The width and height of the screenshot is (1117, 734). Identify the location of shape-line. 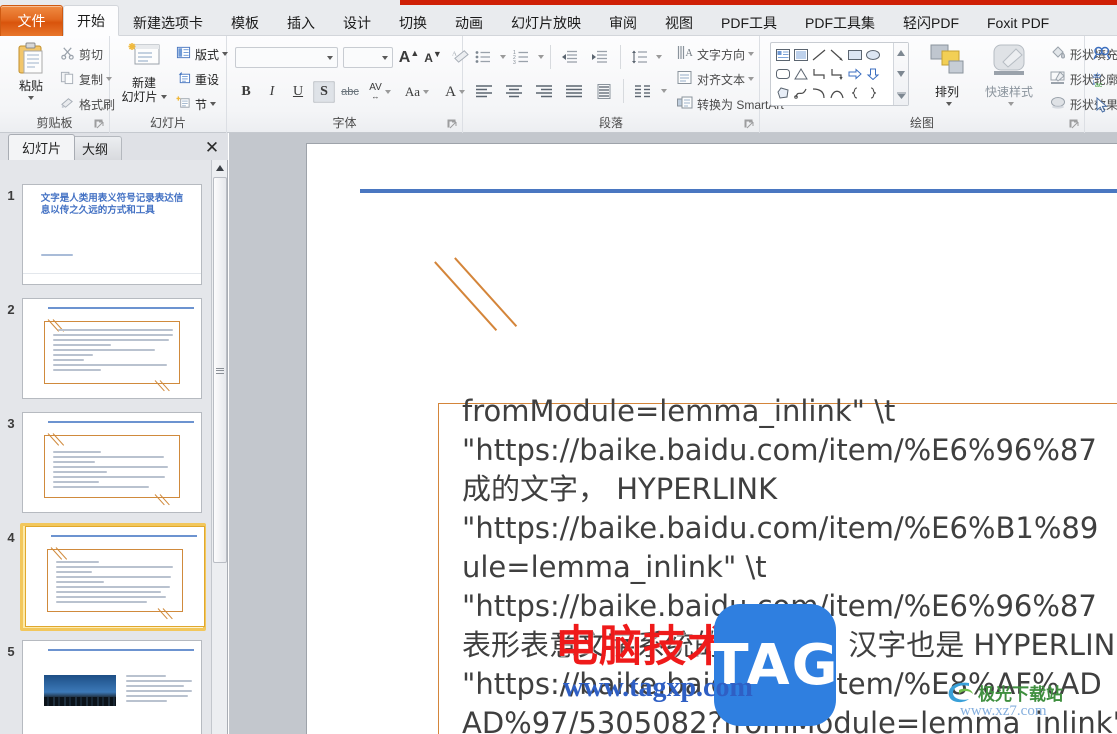
(819, 54).